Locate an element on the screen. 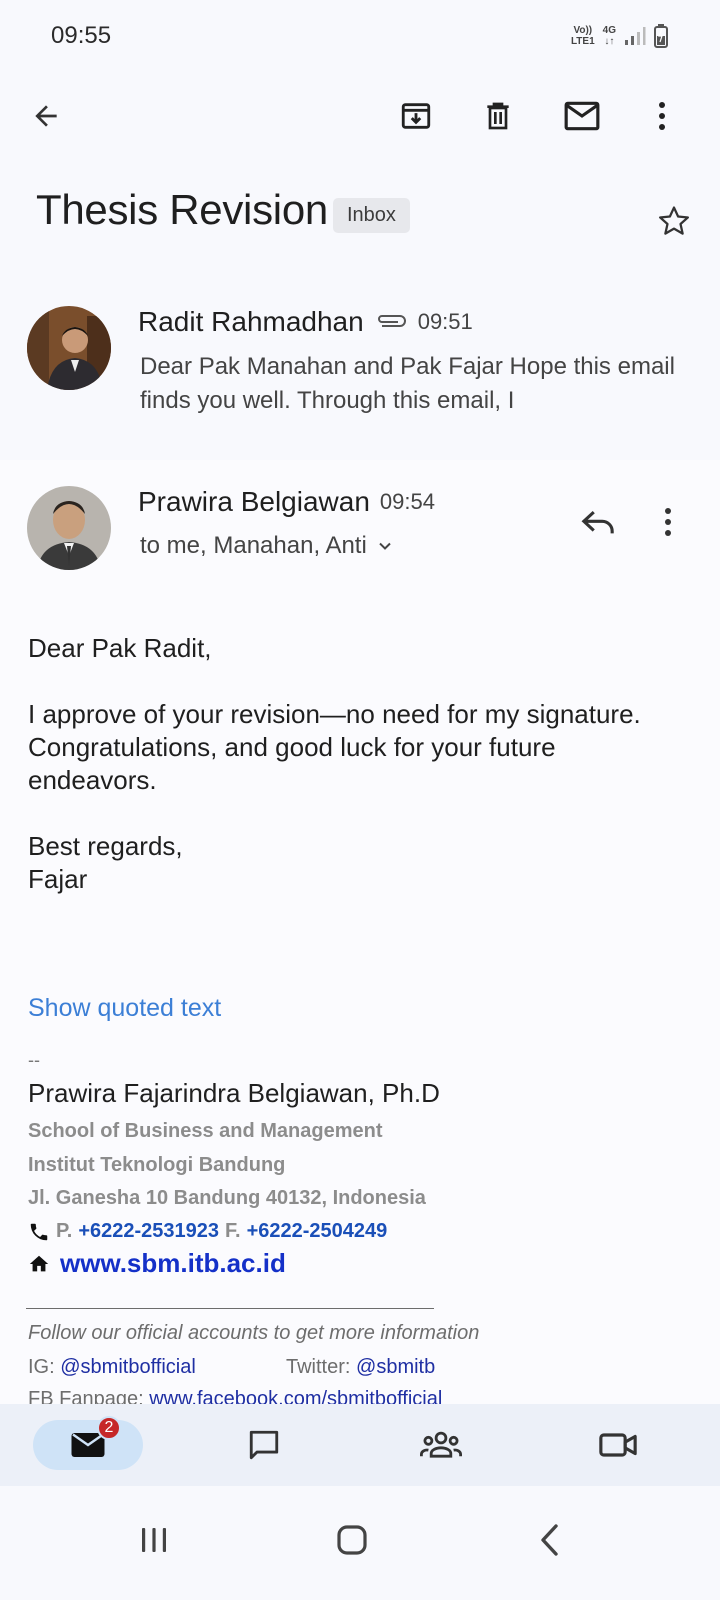 This screenshot has width=720, height=1600. recipients-toggle: to me, Manahan, Anti is located at coordinates (267, 546).